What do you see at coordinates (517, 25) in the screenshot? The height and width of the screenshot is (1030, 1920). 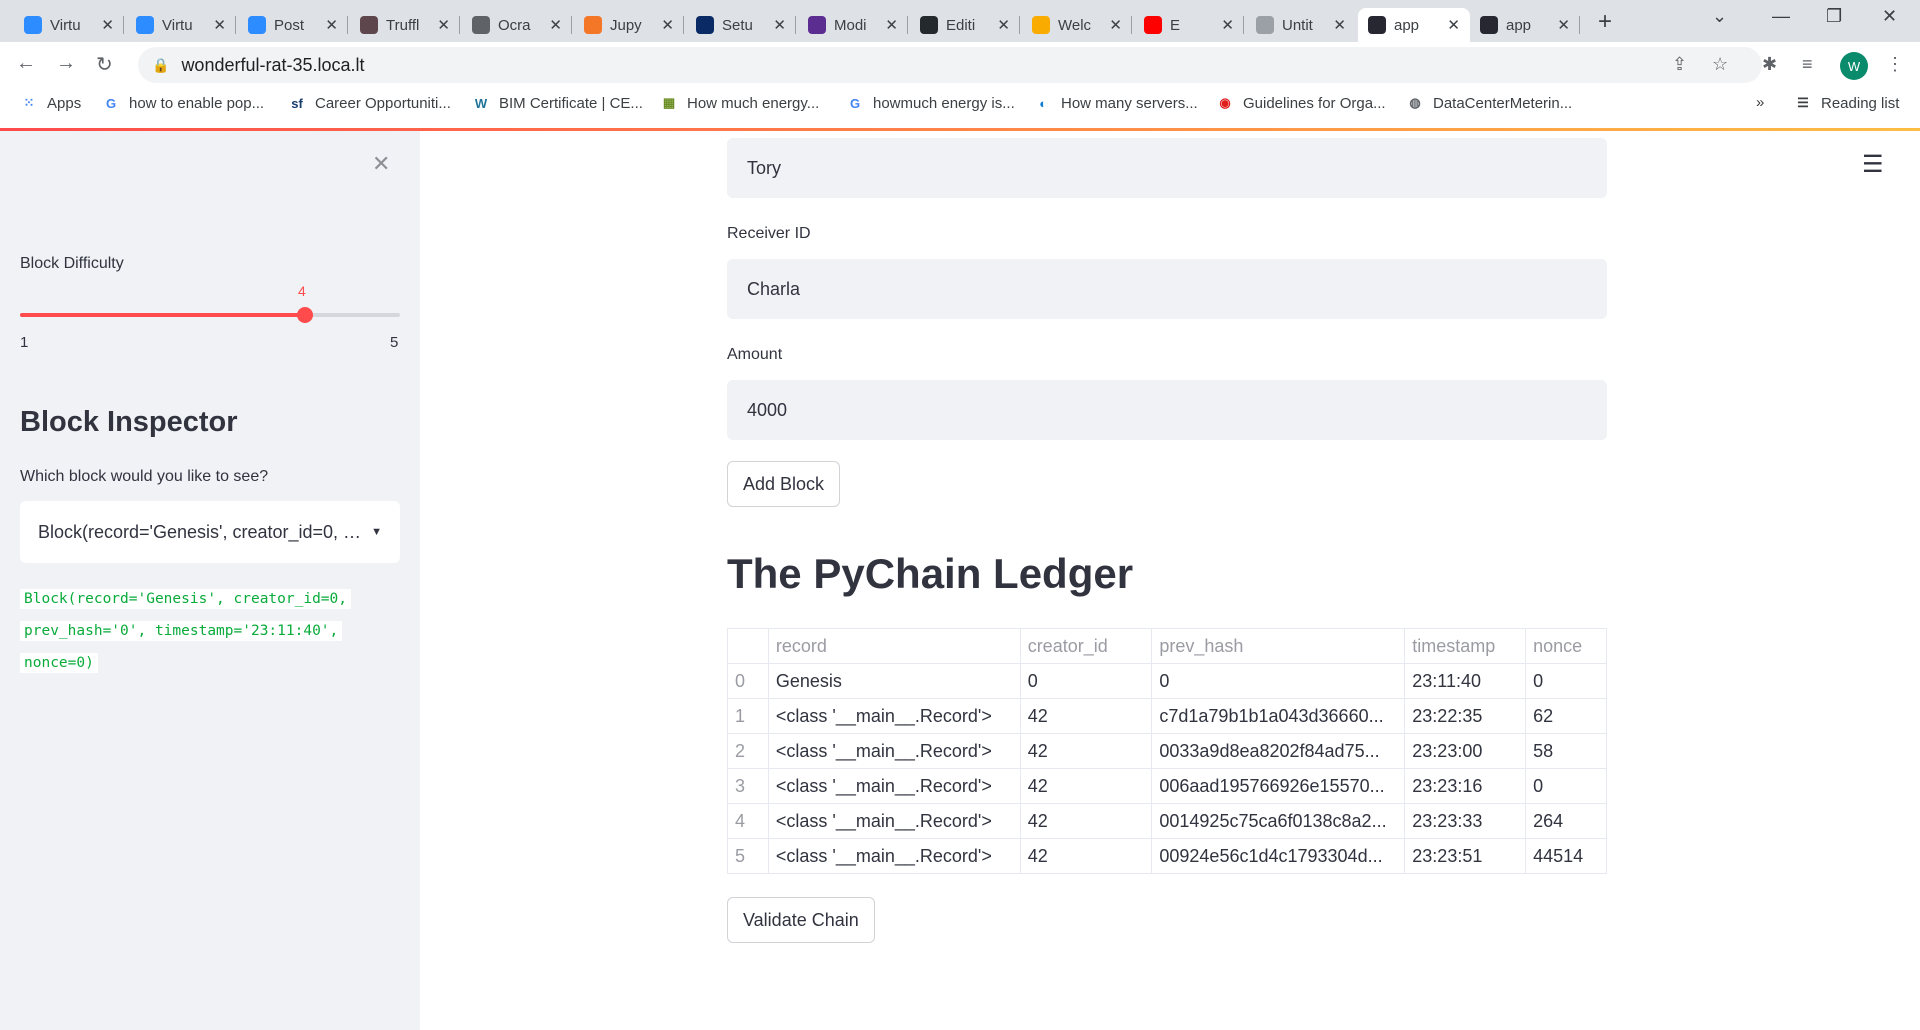 I see `browser-tab: Ocra ✕` at bounding box center [517, 25].